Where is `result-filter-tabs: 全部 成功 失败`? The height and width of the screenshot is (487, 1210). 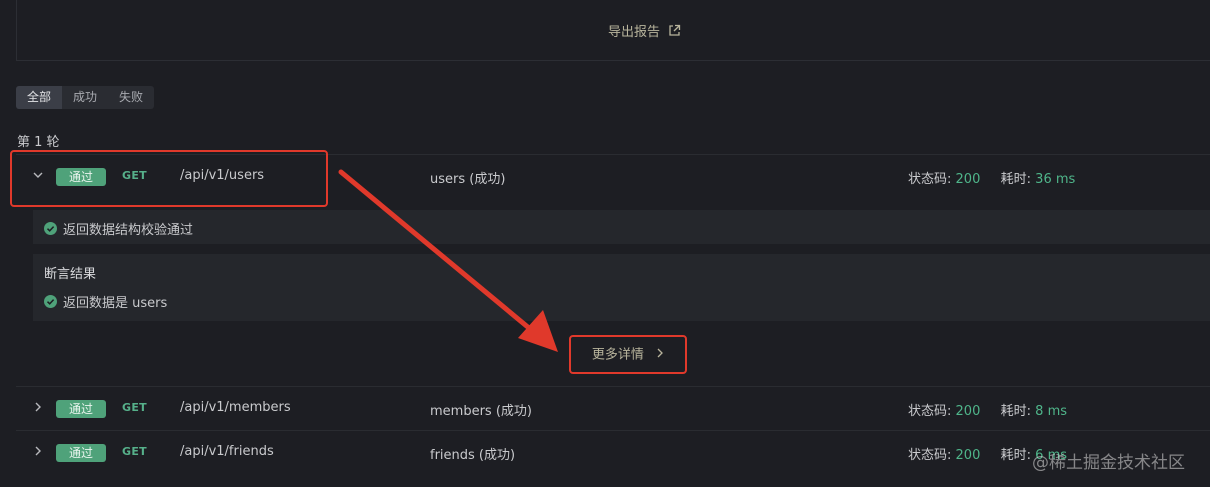
result-filter-tabs: 全部 成功 失败 is located at coordinates (85, 97).